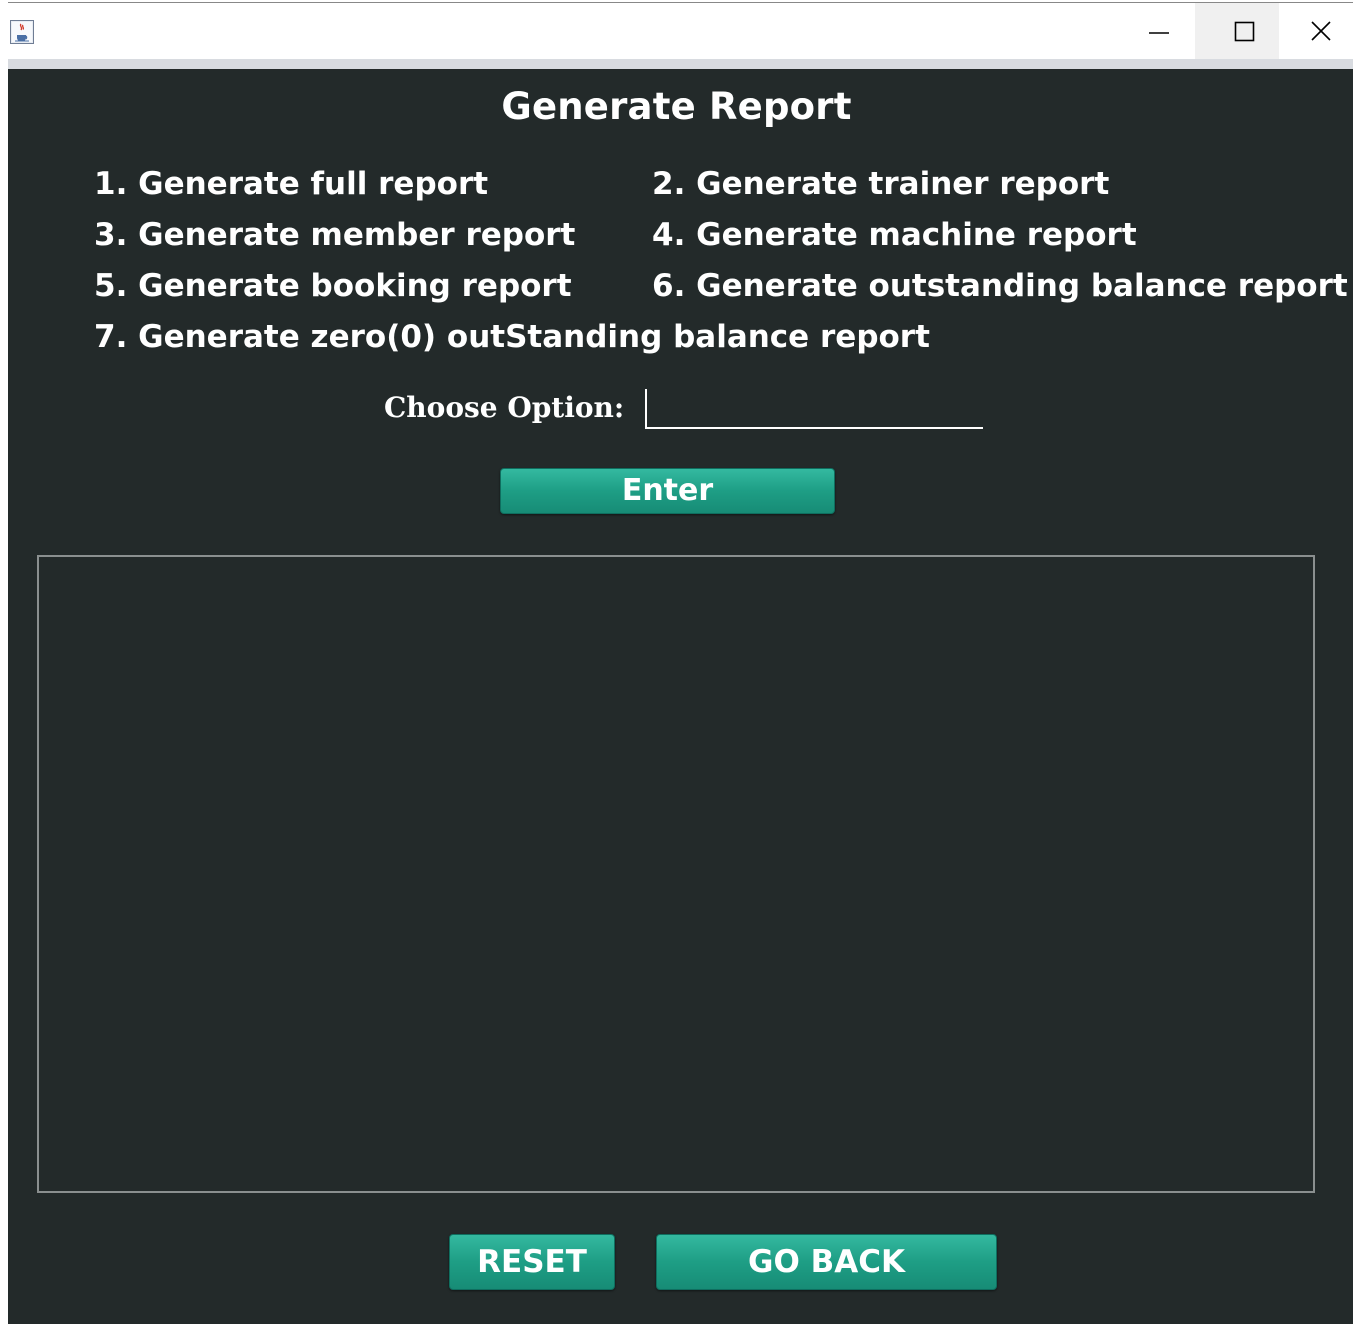 Image resolution: width=1353 pixels, height=1324 pixels. What do you see at coordinates (1000, 286) in the screenshot?
I see `option-outstanding-balance-report: 6. Generate outstanding balance report` at bounding box center [1000, 286].